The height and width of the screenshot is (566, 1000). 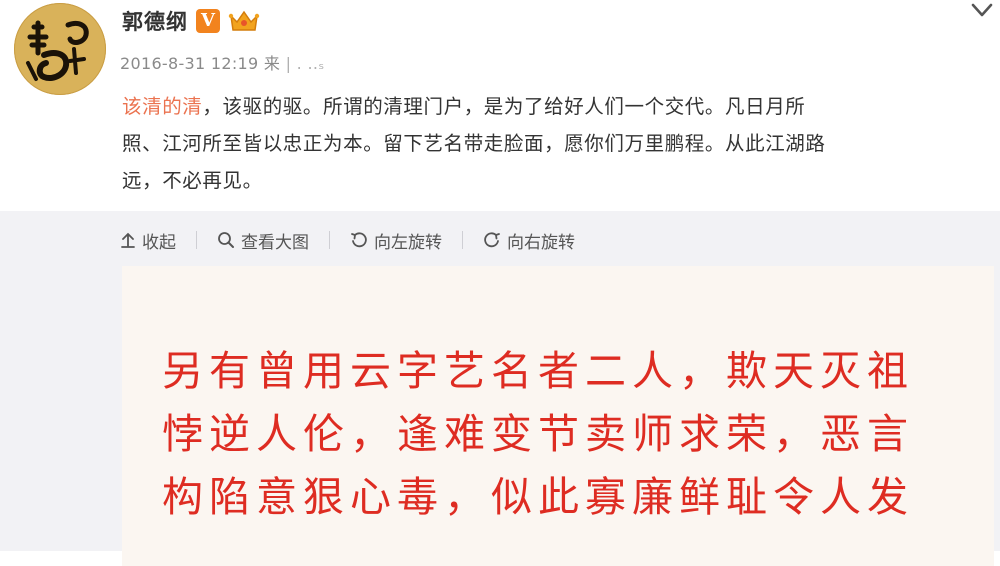 What do you see at coordinates (474, 143) in the screenshot?
I see `post-text-line-2: 照、江河所至皆以忠正为本。留下艺名带走脸面，愿你们万里鹏程。从此江湖路` at bounding box center [474, 143].